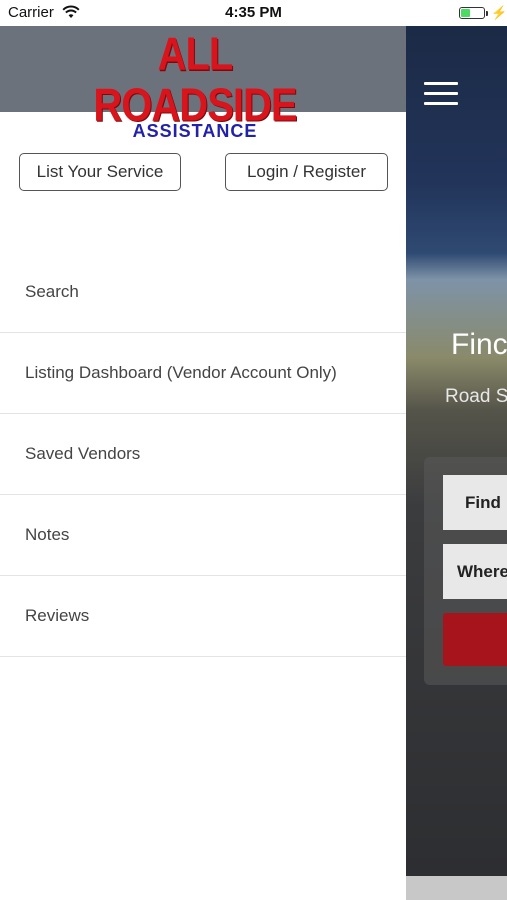  Describe the element at coordinates (195, 80) in the screenshot. I see `logo-title: ALL ROADSIDE` at that location.